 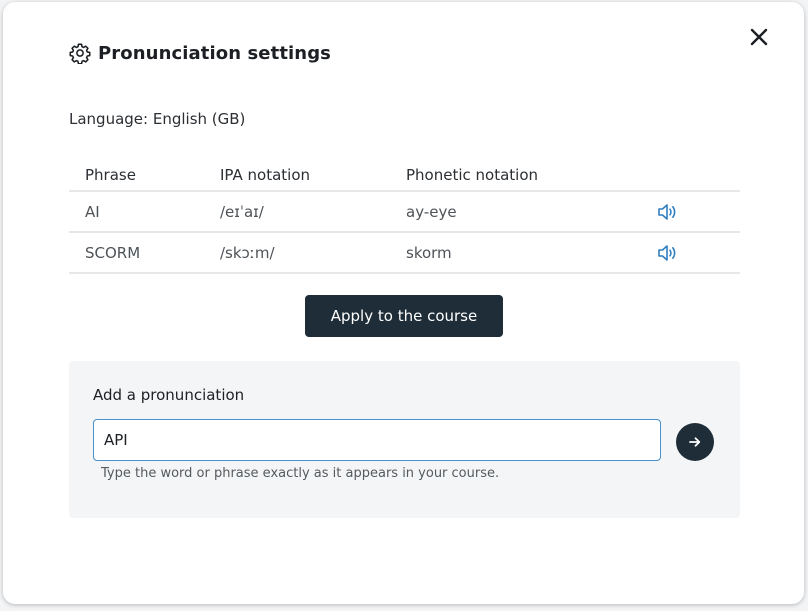 I want to click on language-label: Language: English (GB), so click(x=157, y=119).